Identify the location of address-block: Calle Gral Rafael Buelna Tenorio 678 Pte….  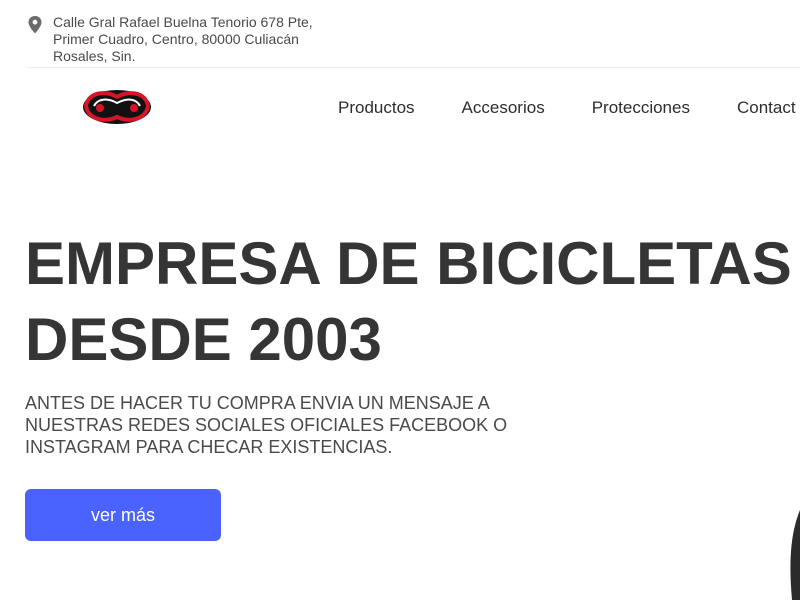
(185, 39).